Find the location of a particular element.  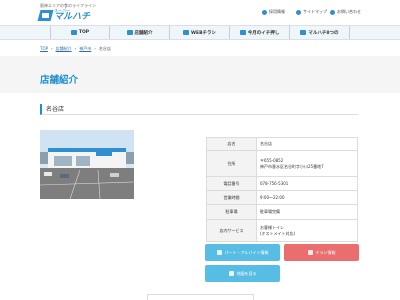

logo-big-text: マルハチ is located at coordinates (72, 17).